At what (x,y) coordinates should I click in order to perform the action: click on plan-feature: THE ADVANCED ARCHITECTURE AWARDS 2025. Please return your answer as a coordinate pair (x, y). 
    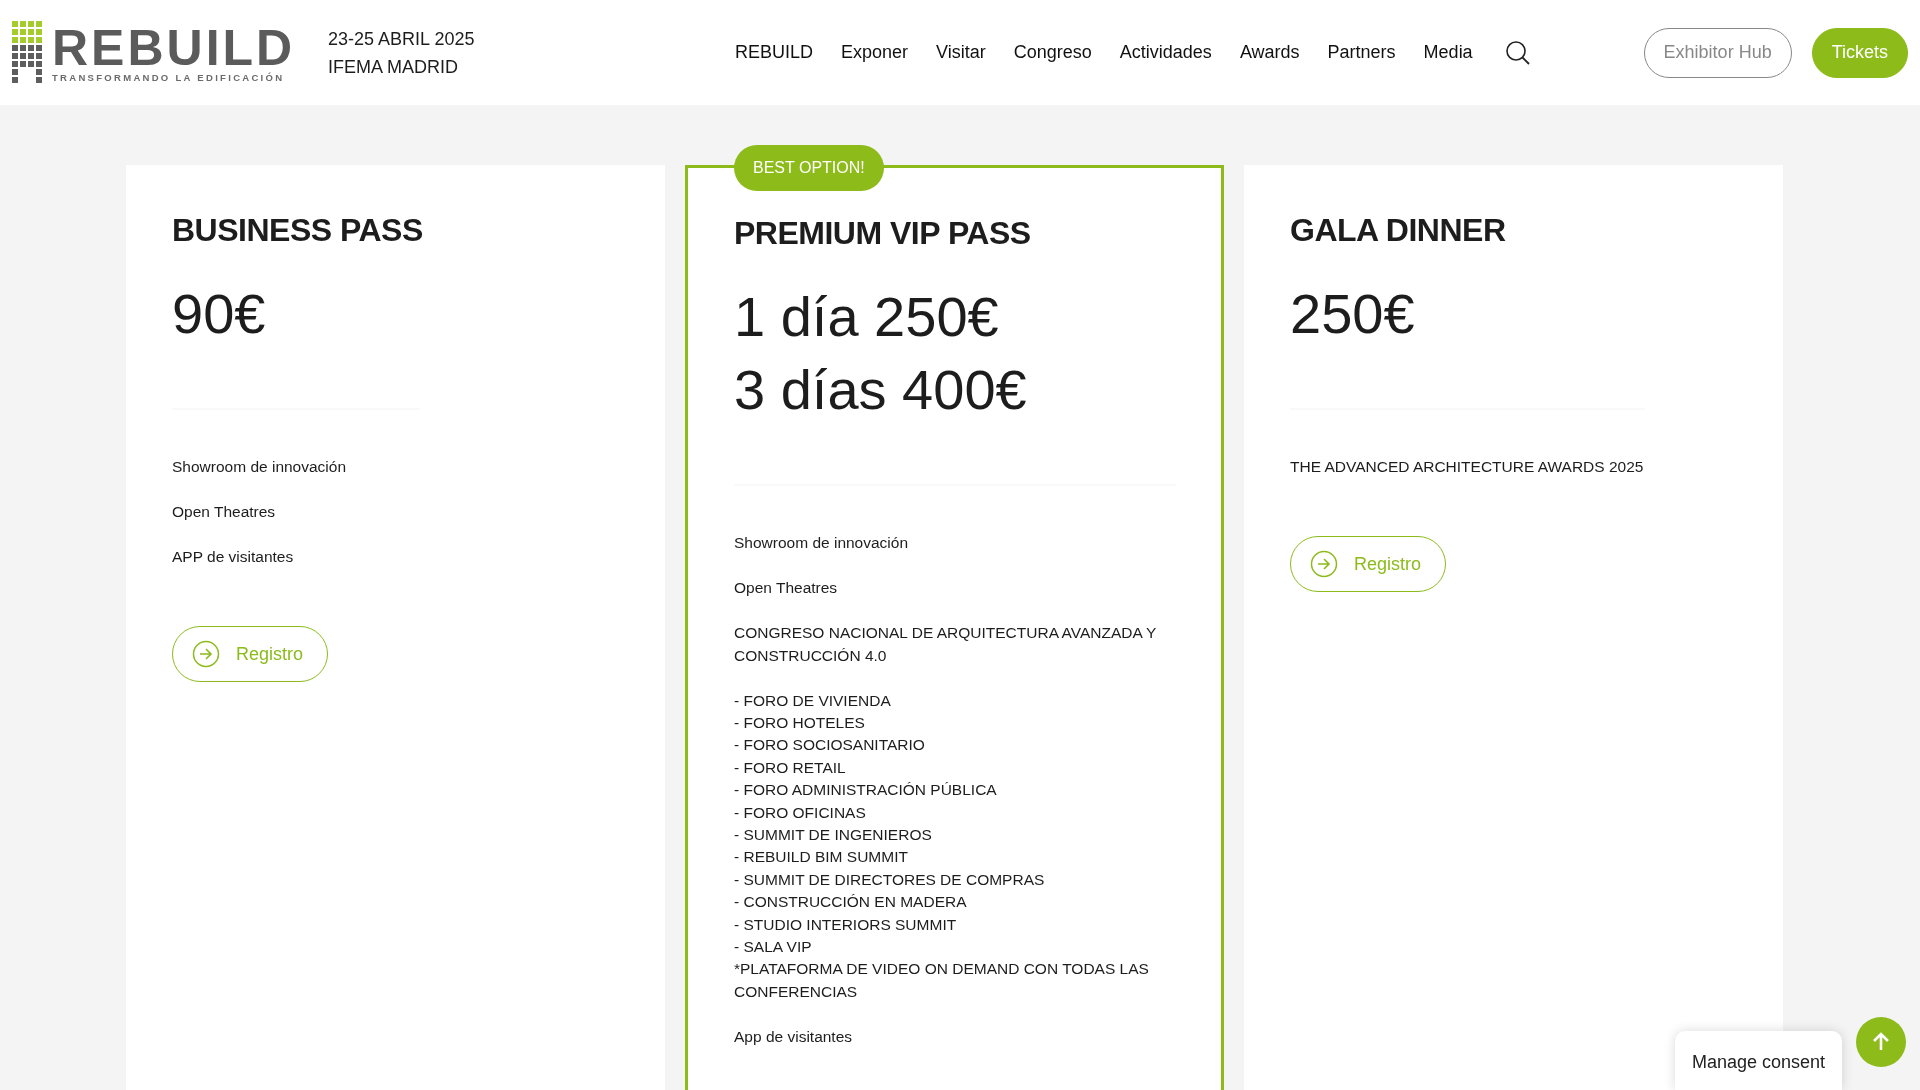
    Looking at the image, I should click on (1467, 467).